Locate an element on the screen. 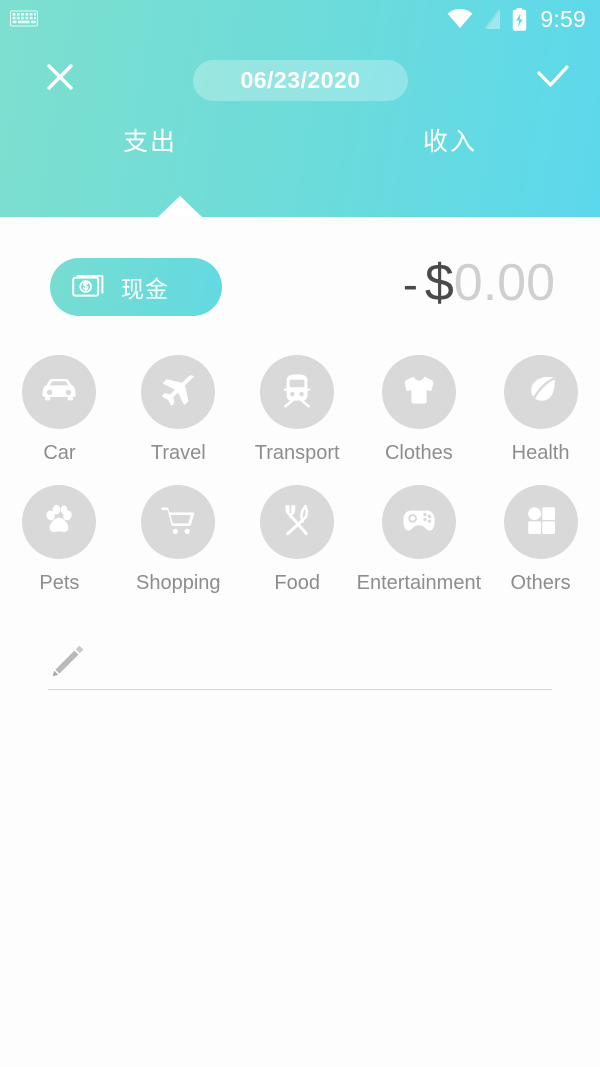 This screenshot has width=600, height=1067. confirm-button is located at coordinates (553, 79).